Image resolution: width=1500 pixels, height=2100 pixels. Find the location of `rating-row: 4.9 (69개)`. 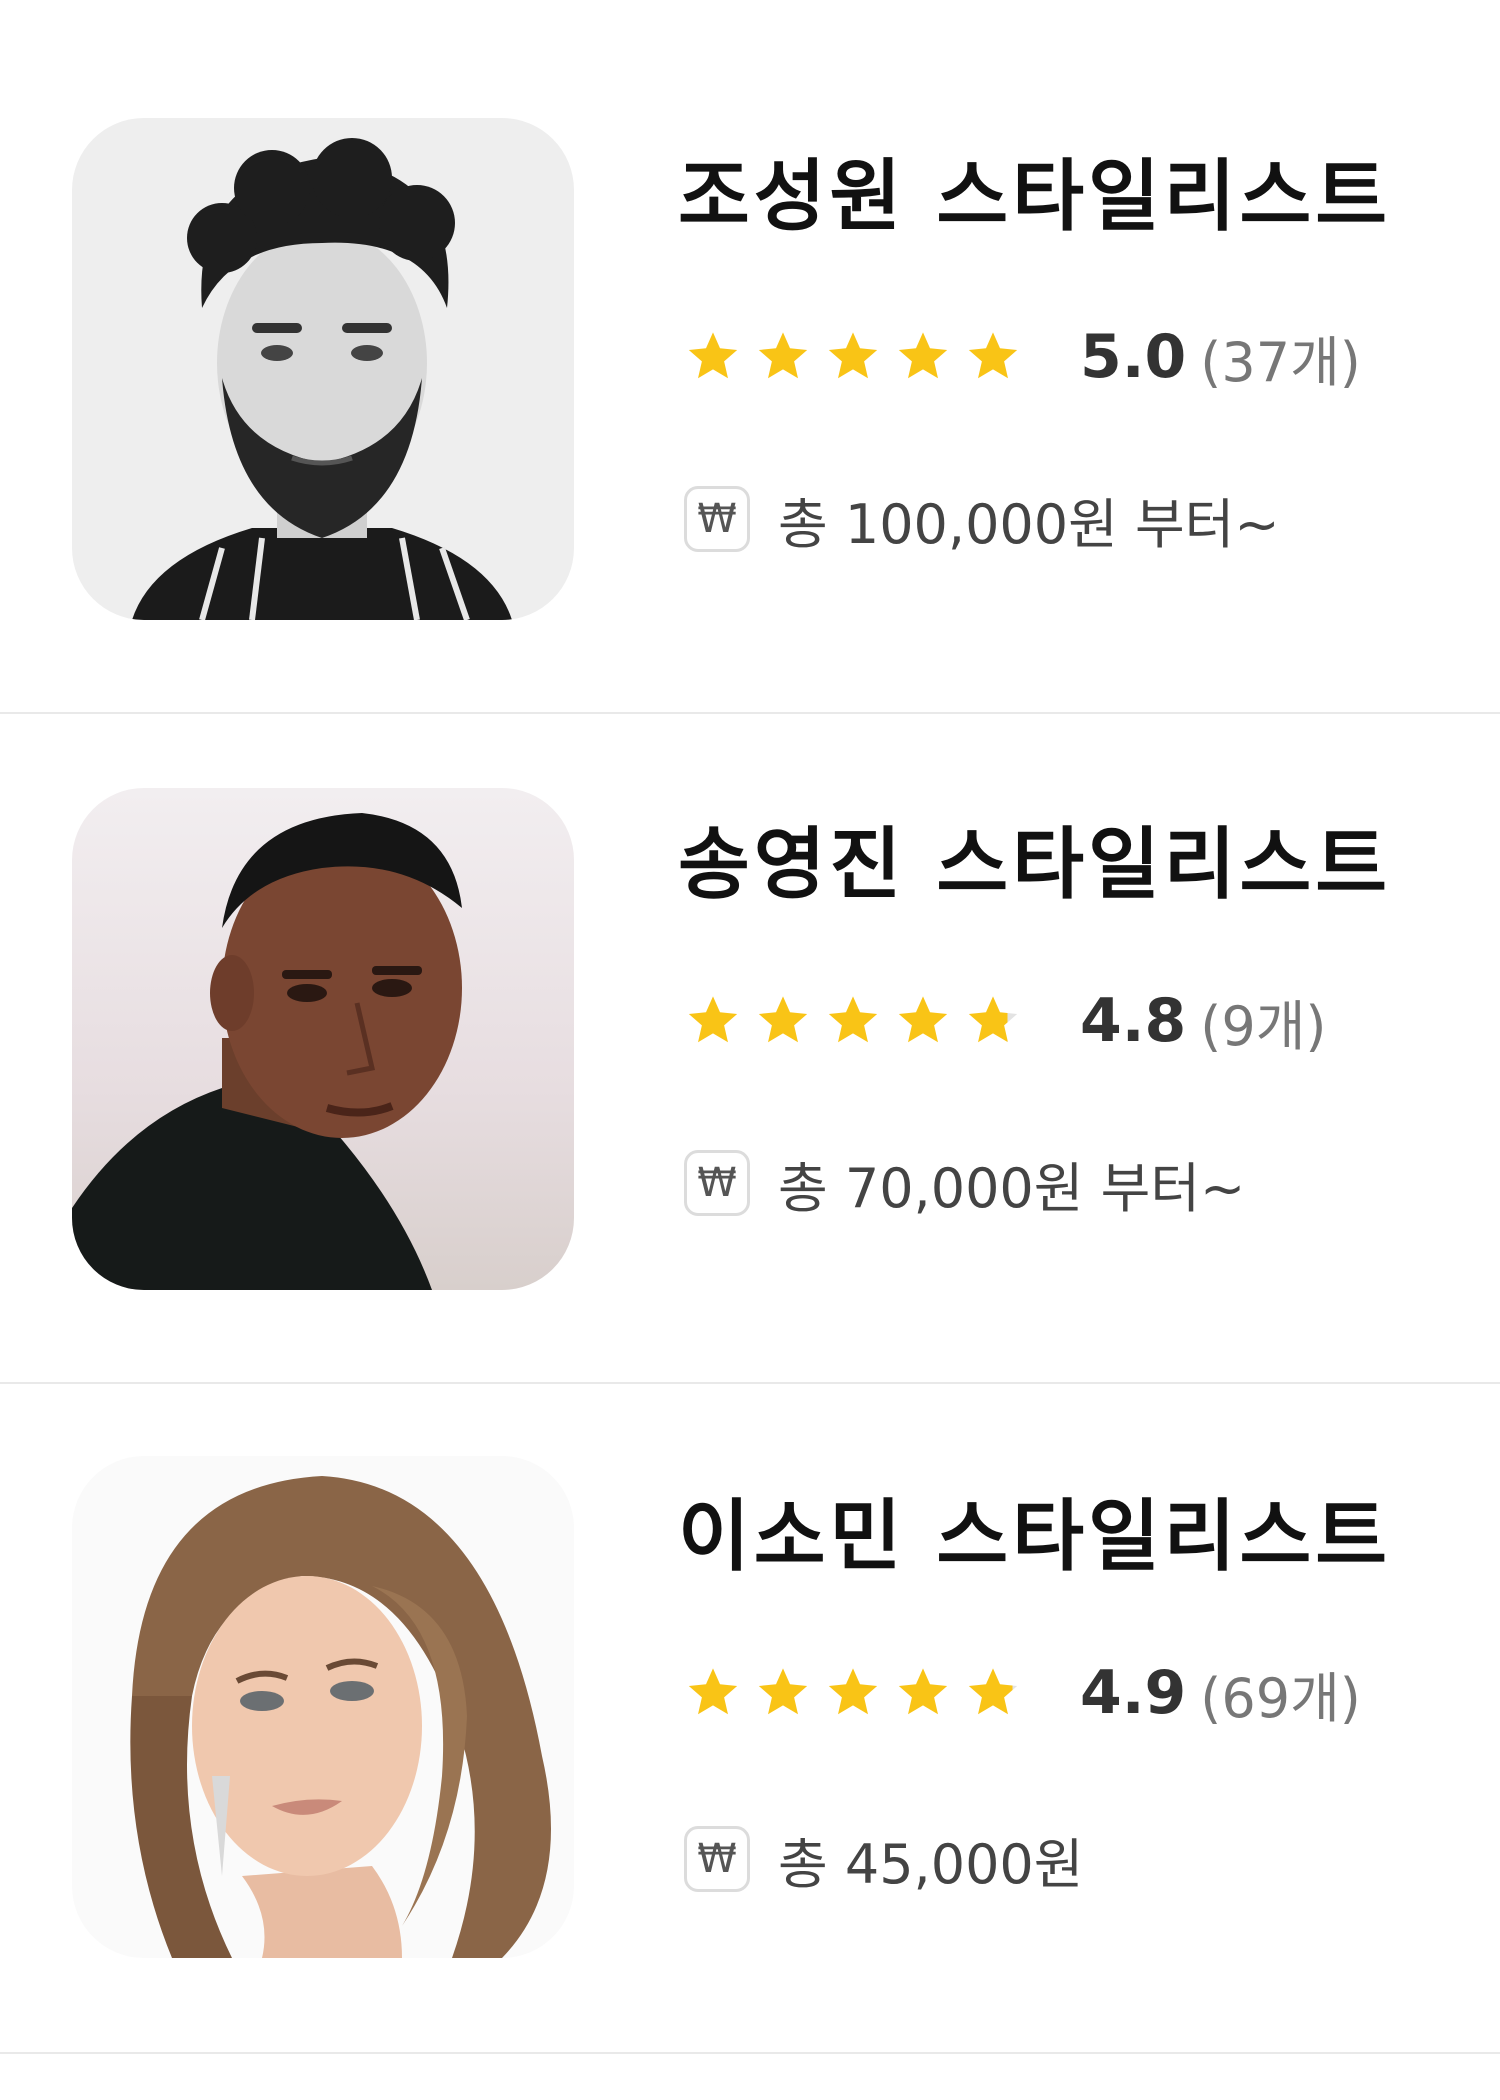

rating-row: 4.9 (69개) is located at coordinates (1022, 1694).